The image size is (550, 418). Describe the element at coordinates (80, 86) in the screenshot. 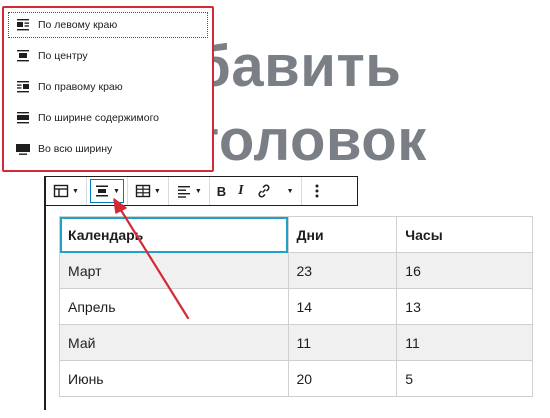

I see `menu-item-label: По правому краю` at that location.